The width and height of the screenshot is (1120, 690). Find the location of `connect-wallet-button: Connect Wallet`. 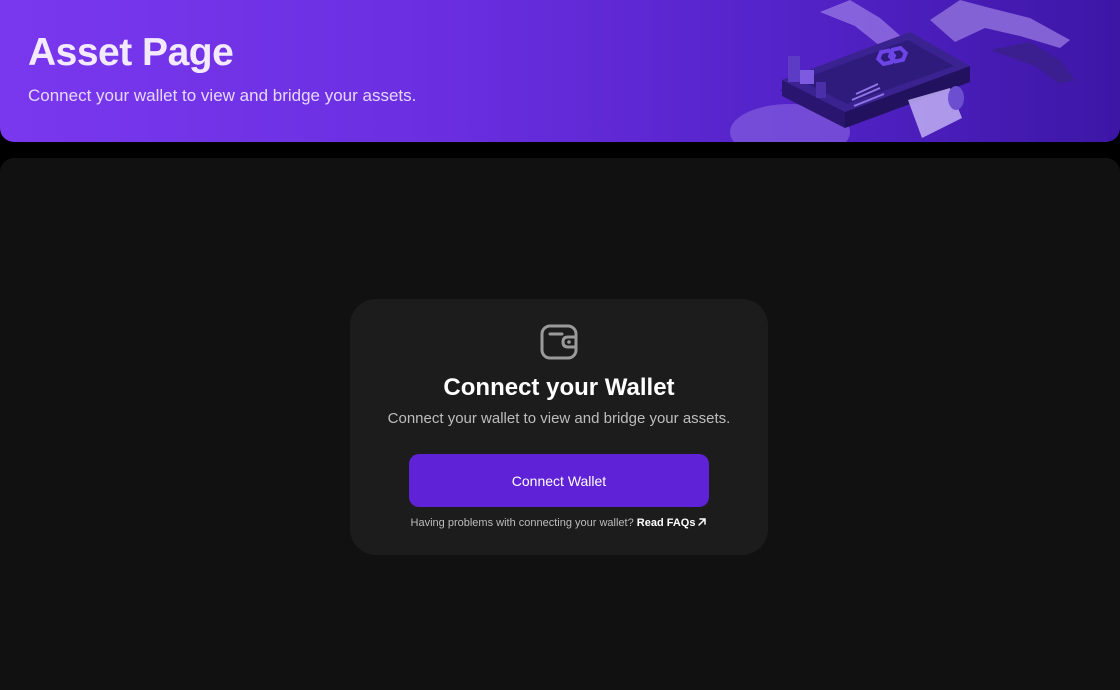

connect-wallet-button: Connect Wallet is located at coordinates (559, 480).